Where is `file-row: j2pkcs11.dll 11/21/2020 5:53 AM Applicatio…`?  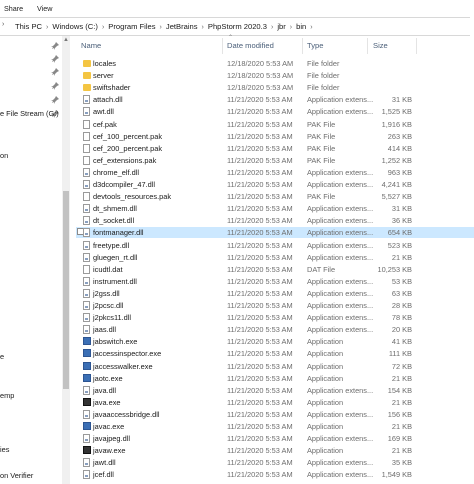
file-row: j2pkcs11.dll 11/21/2020 5:53 AM Applicatio… is located at coordinates (275, 317).